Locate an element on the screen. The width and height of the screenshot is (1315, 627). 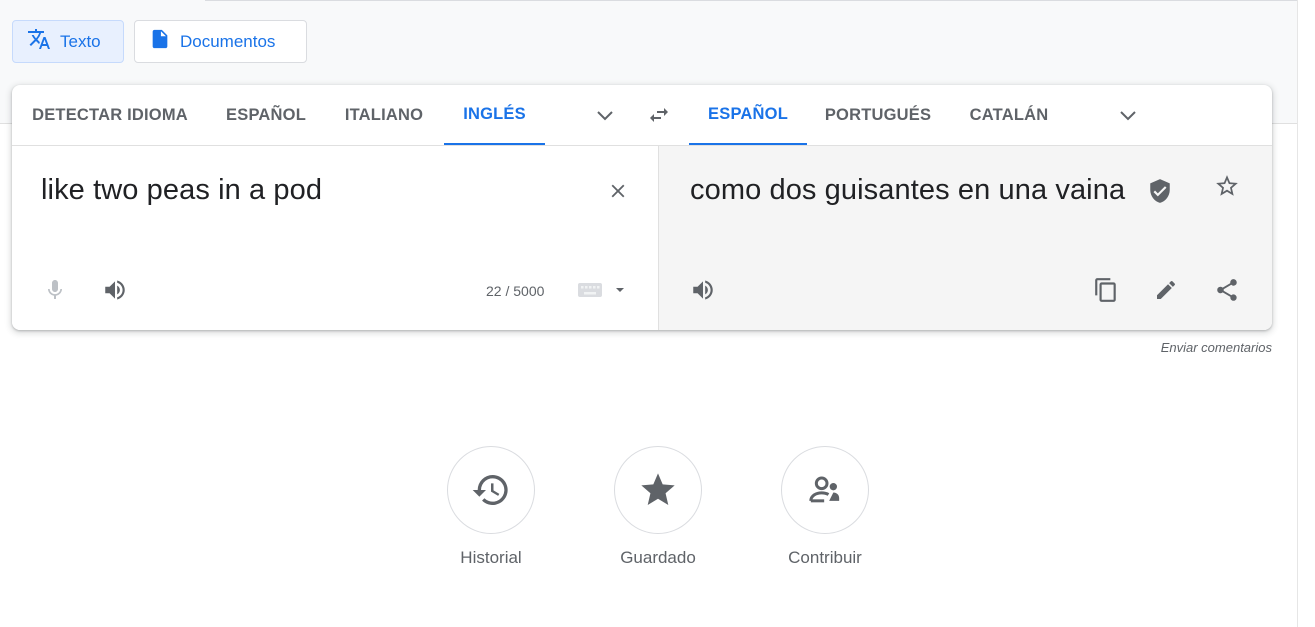
header-line is located at coordinates (751, 0).